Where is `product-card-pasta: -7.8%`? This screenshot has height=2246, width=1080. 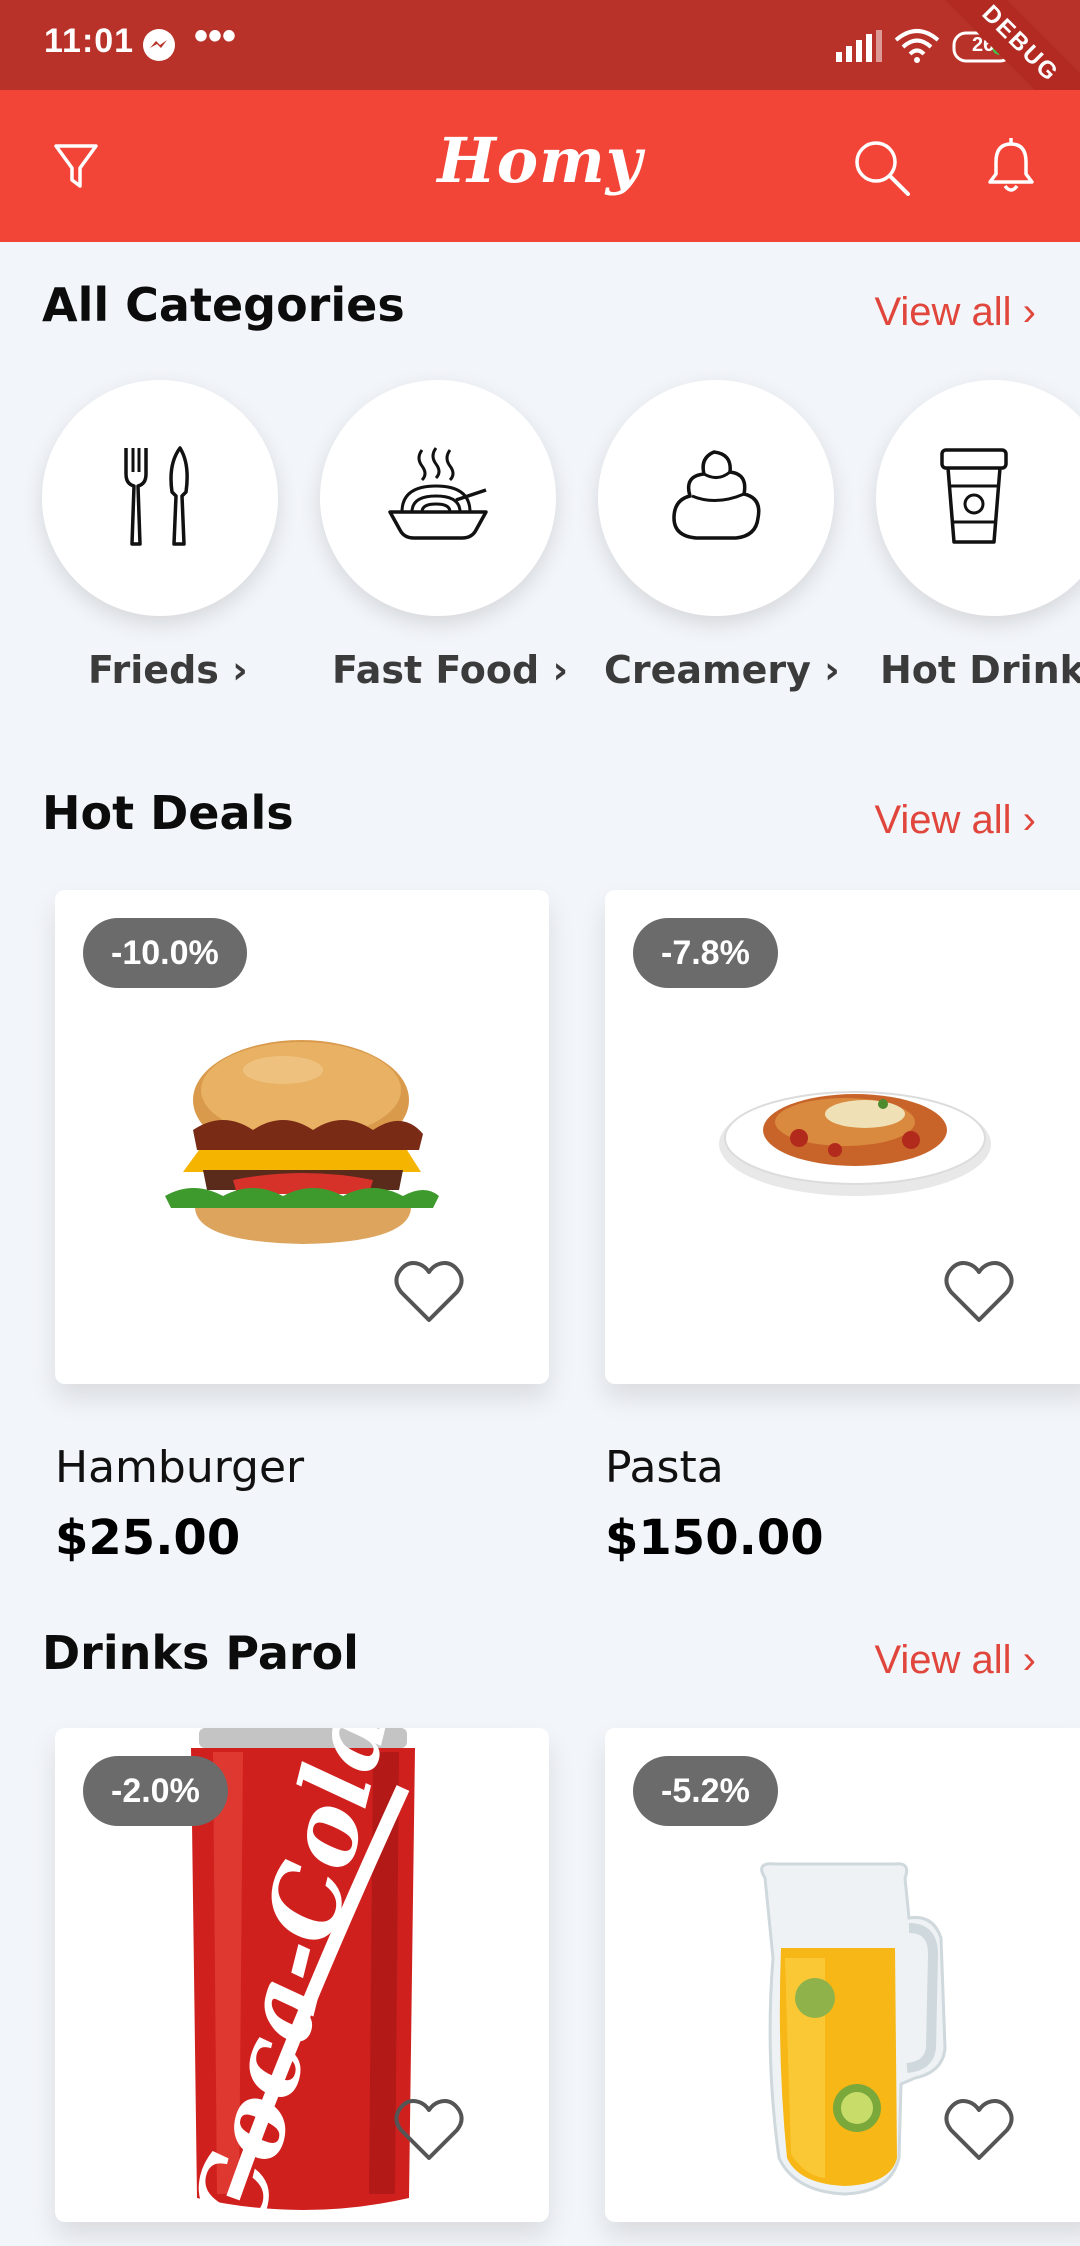 product-card-pasta: -7.8% is located at coordinates (842, 1137).